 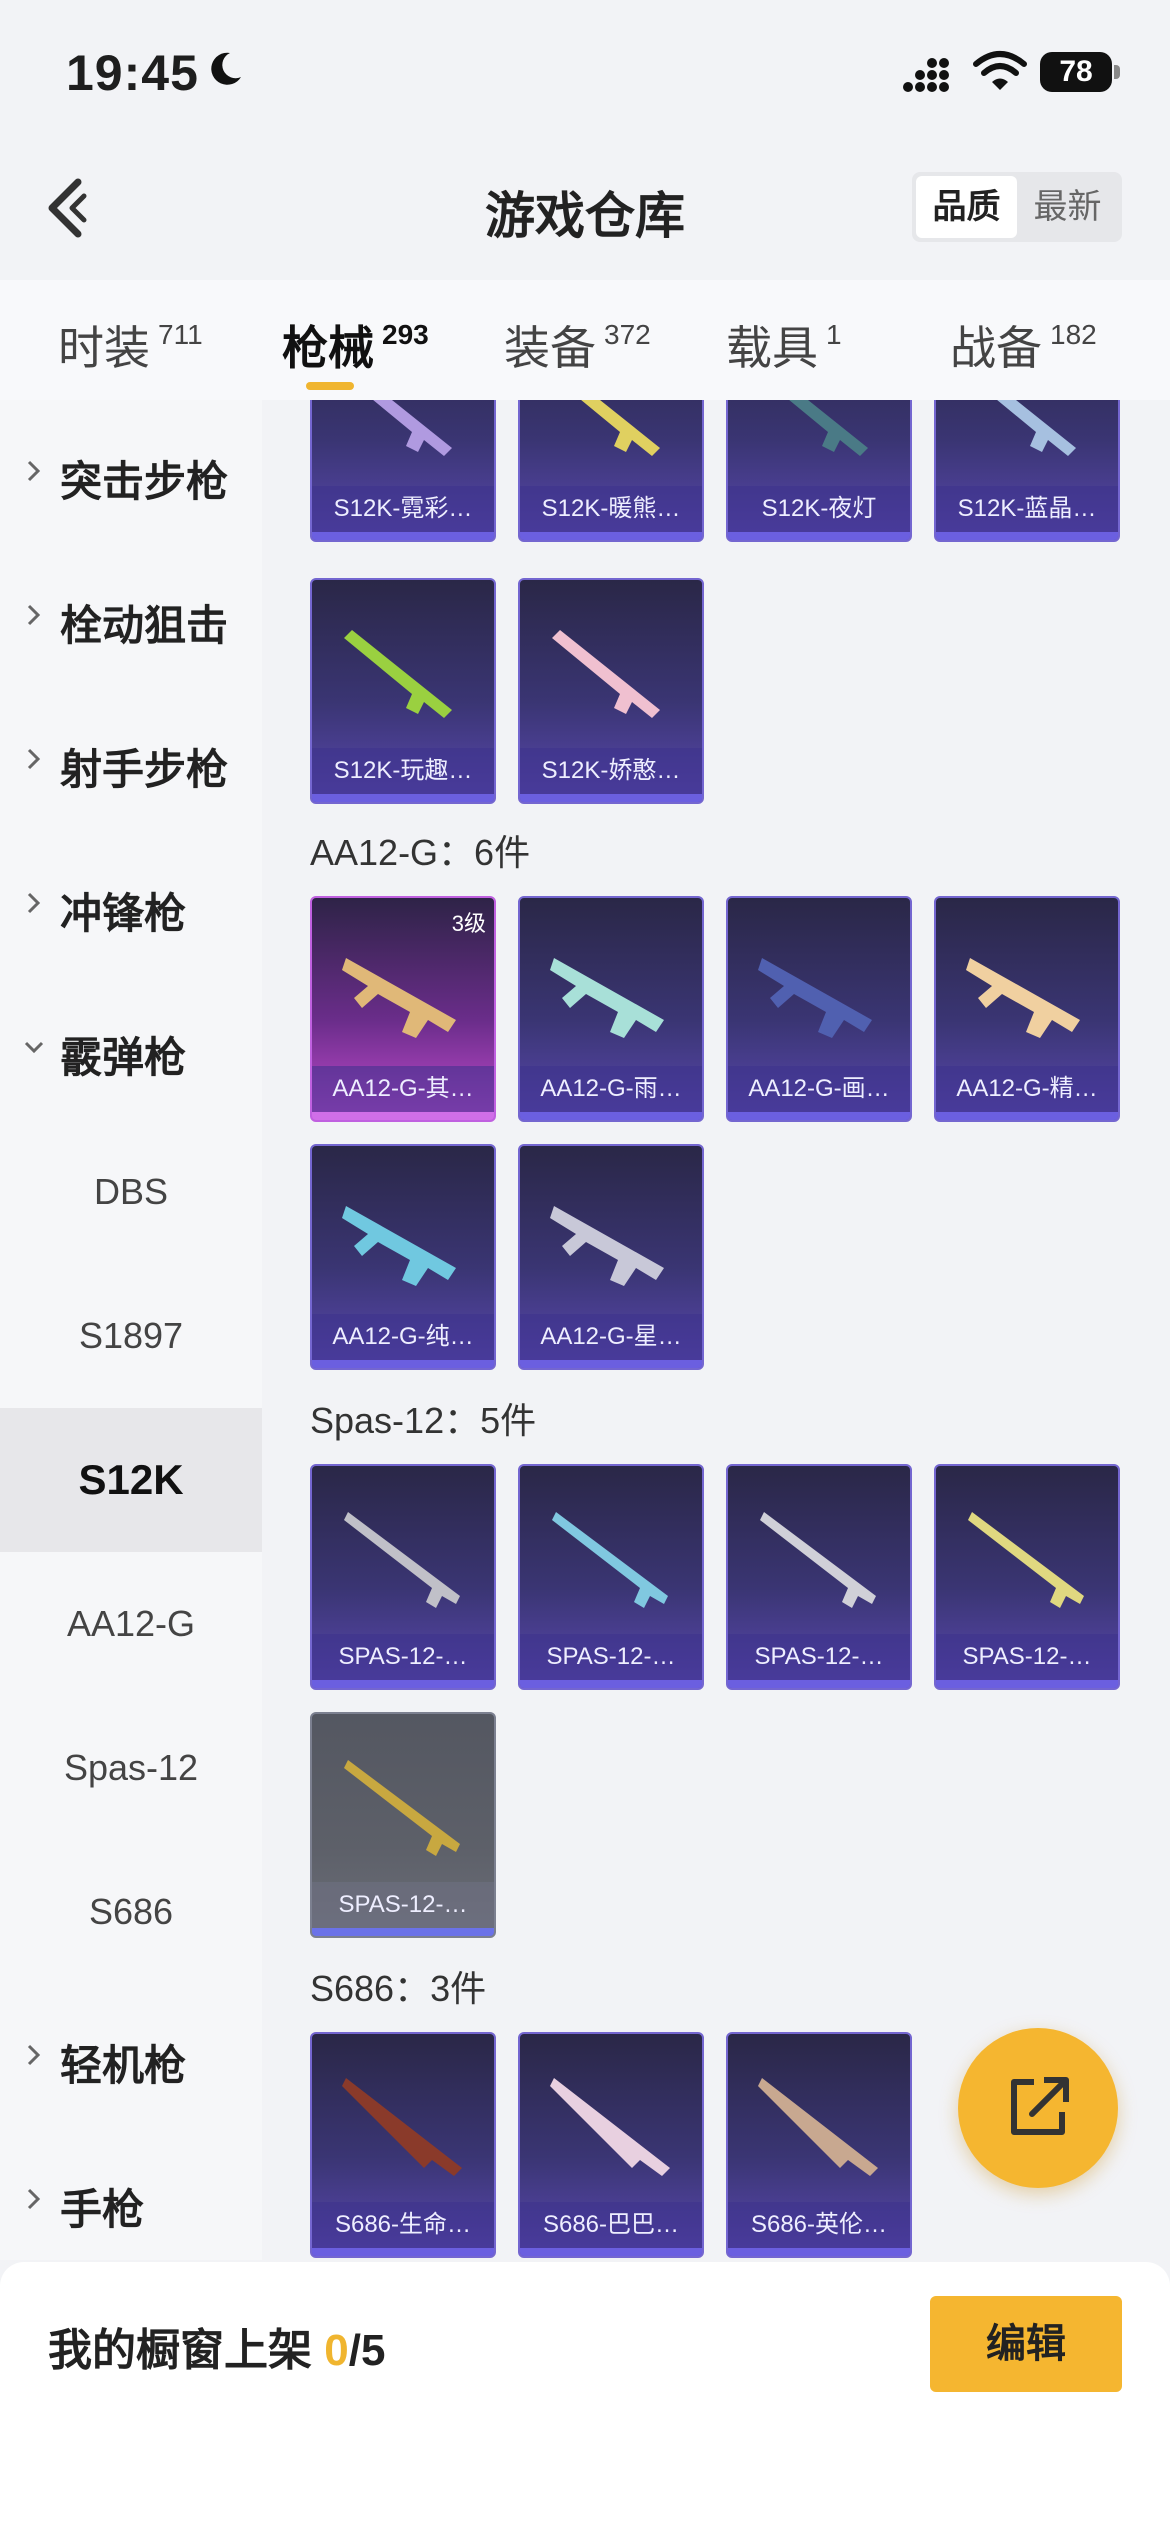 What do you see at coordinates (34, 1047) in the screenshot?
I see `chevron-down-icon` at bounding box center [34, 1047].